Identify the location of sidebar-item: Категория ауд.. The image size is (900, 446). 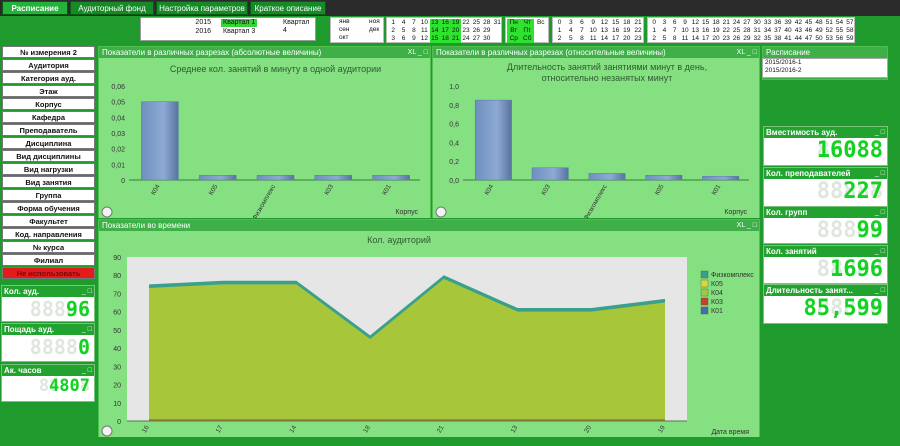
(48, 78).